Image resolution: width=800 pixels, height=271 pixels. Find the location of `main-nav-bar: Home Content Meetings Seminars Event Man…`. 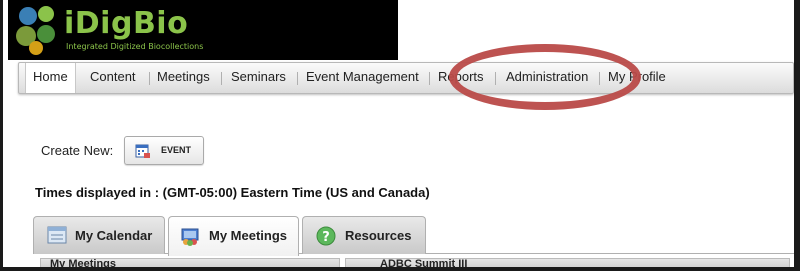

main-nav-bar: Home Content Meetings Seminars Event Man… is located at coordinates (406, 78).